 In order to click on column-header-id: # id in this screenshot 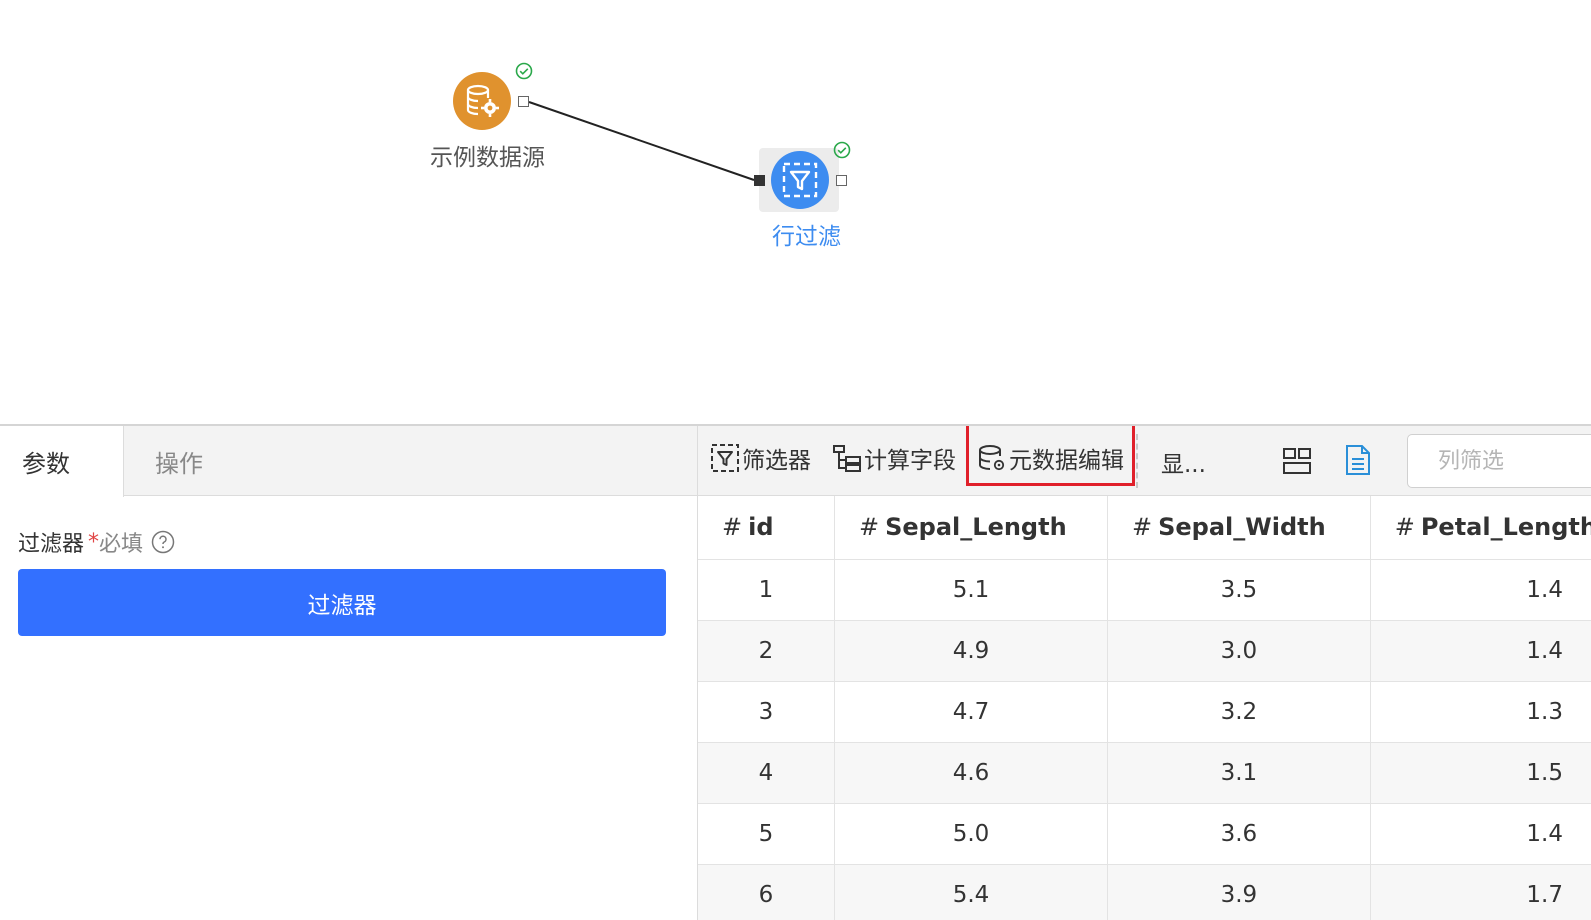, I will do `click(766, 528)`.